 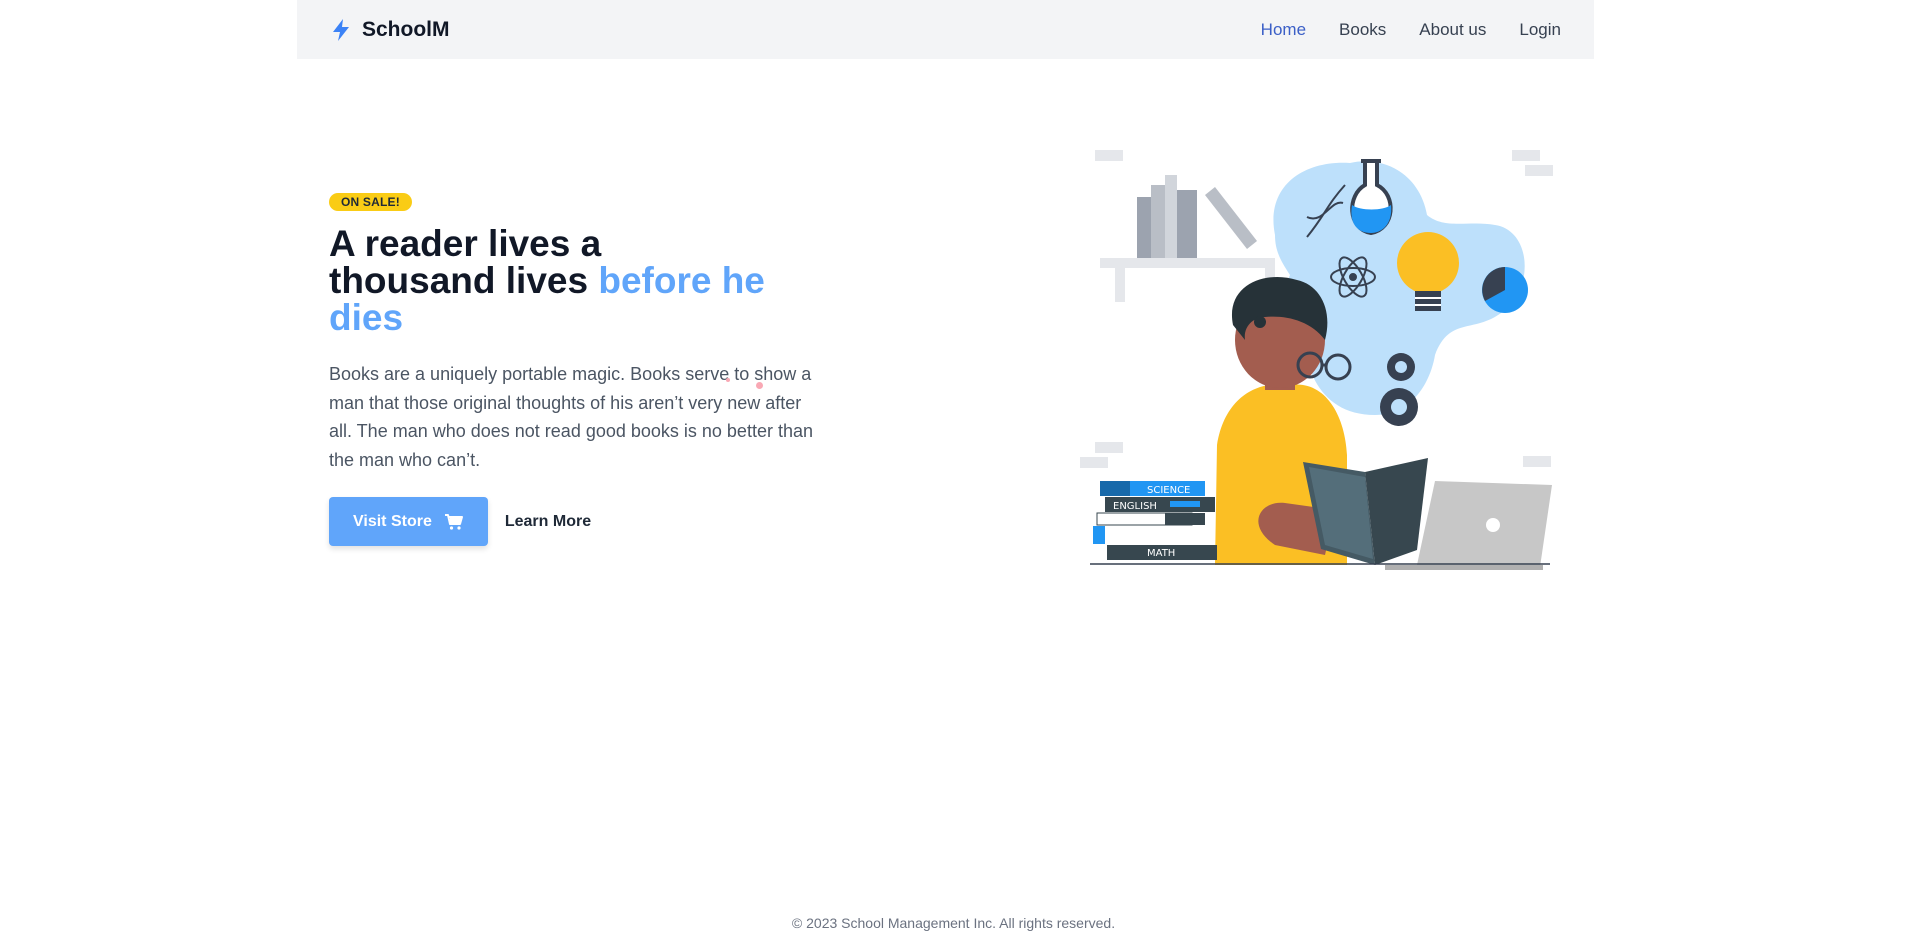 I want to click on main-nav: Home Books About us Login, so click(x=1411, y=30).